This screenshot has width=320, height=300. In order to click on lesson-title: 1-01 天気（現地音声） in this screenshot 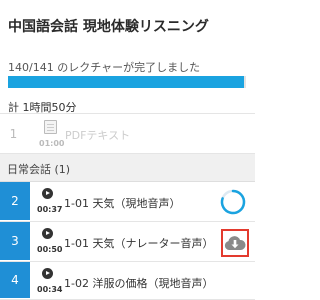, I will do `click(122, 203)`.